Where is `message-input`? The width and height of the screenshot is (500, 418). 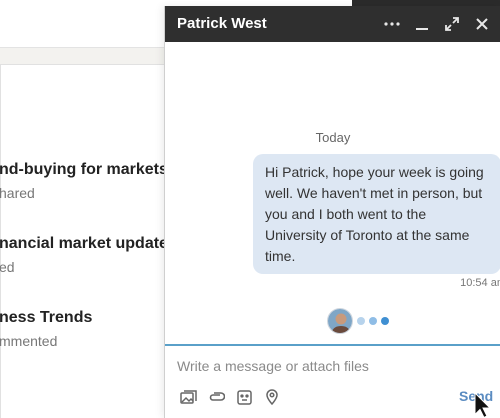 message-input is located at coordinates (327, 366).